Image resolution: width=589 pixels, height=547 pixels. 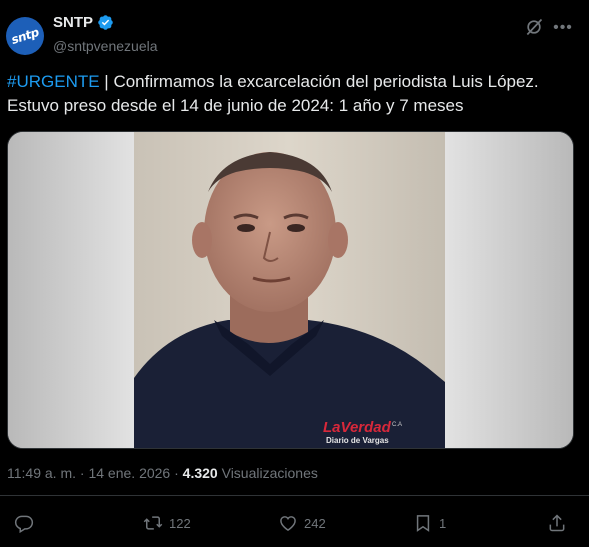 What do you see at coordinates (105, 22) in the screenshot?
I see `verified-badge-icon` at bounding box center [105, 22].